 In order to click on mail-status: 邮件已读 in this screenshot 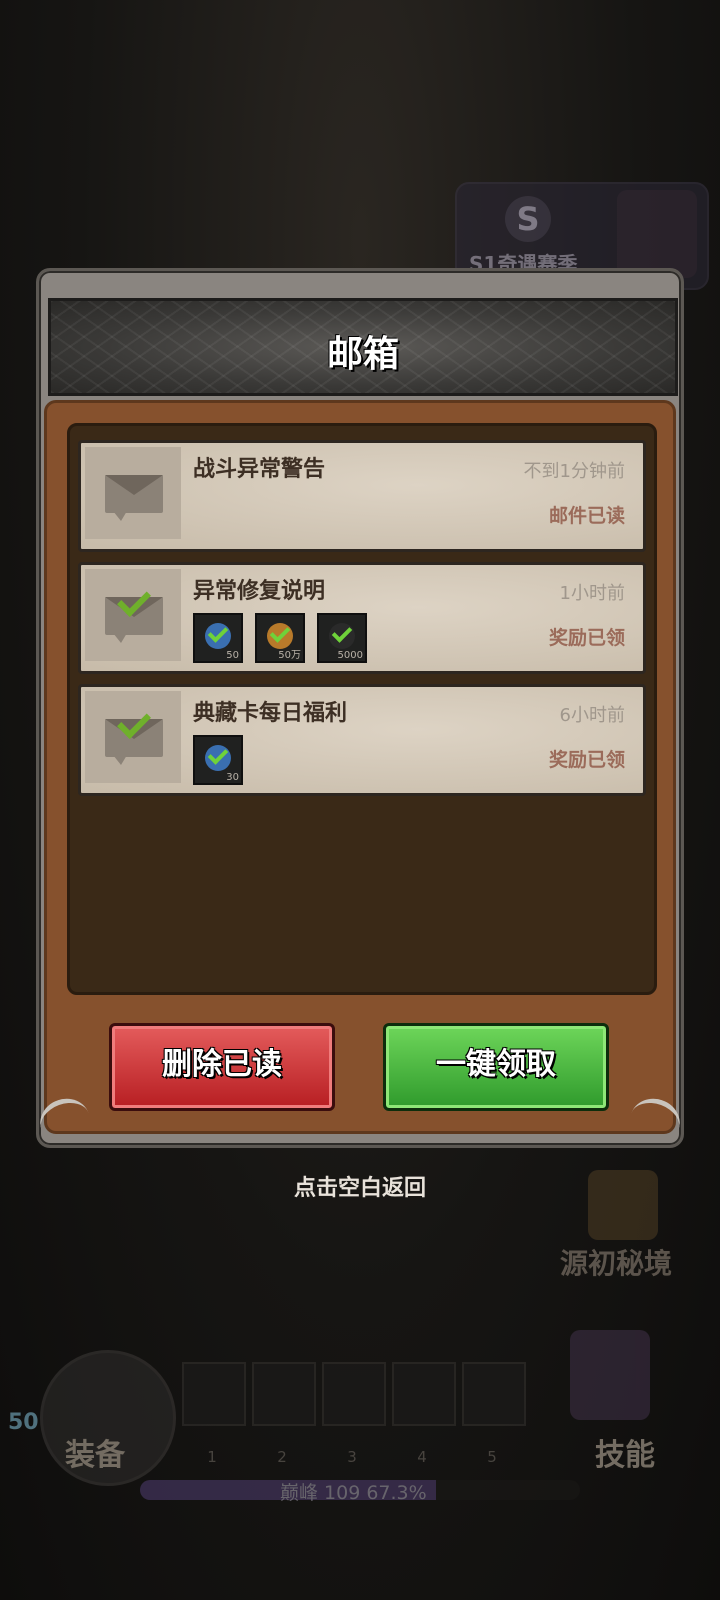, I will do `click(586, 516)`.